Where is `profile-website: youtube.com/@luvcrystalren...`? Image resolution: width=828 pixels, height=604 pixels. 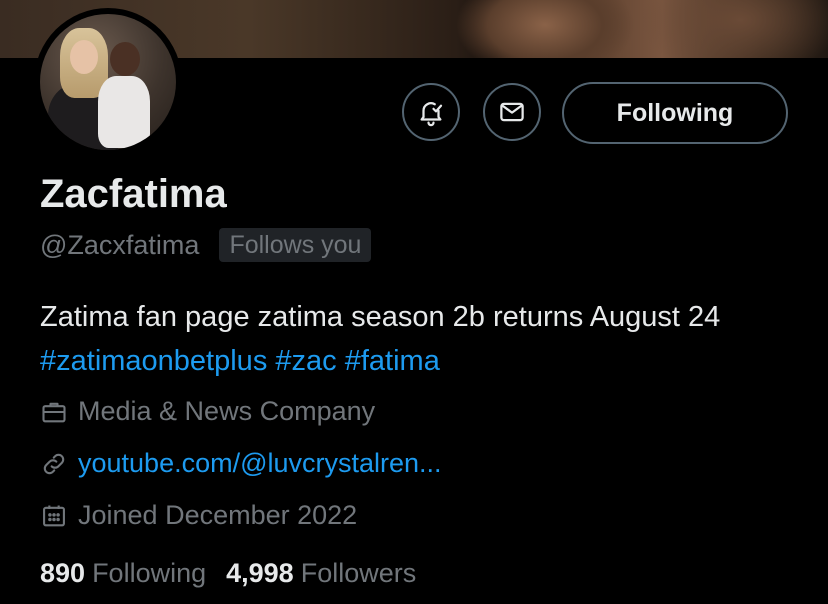 profile-website: youtube.com/@luvcrystalren... is located at coordinates (241, 463).